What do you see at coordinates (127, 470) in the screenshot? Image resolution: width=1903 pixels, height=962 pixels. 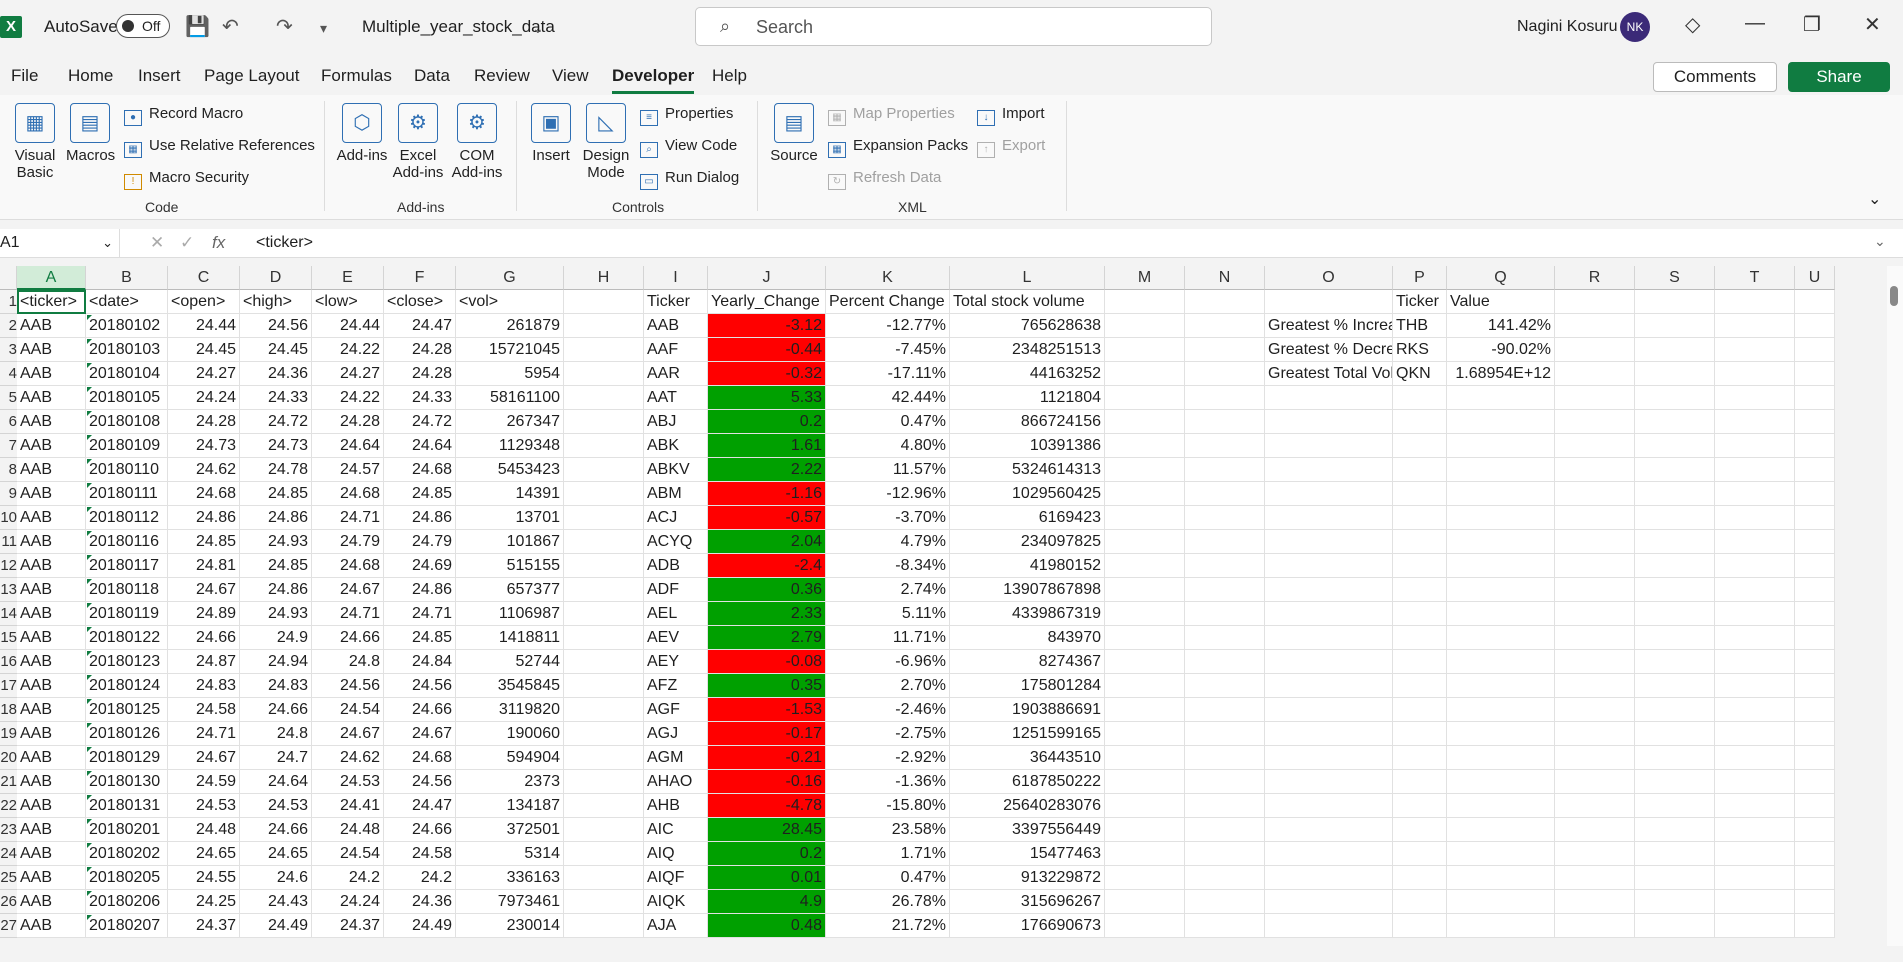 I see `grid-cell: 20180110` at bounding box center [127, 470].